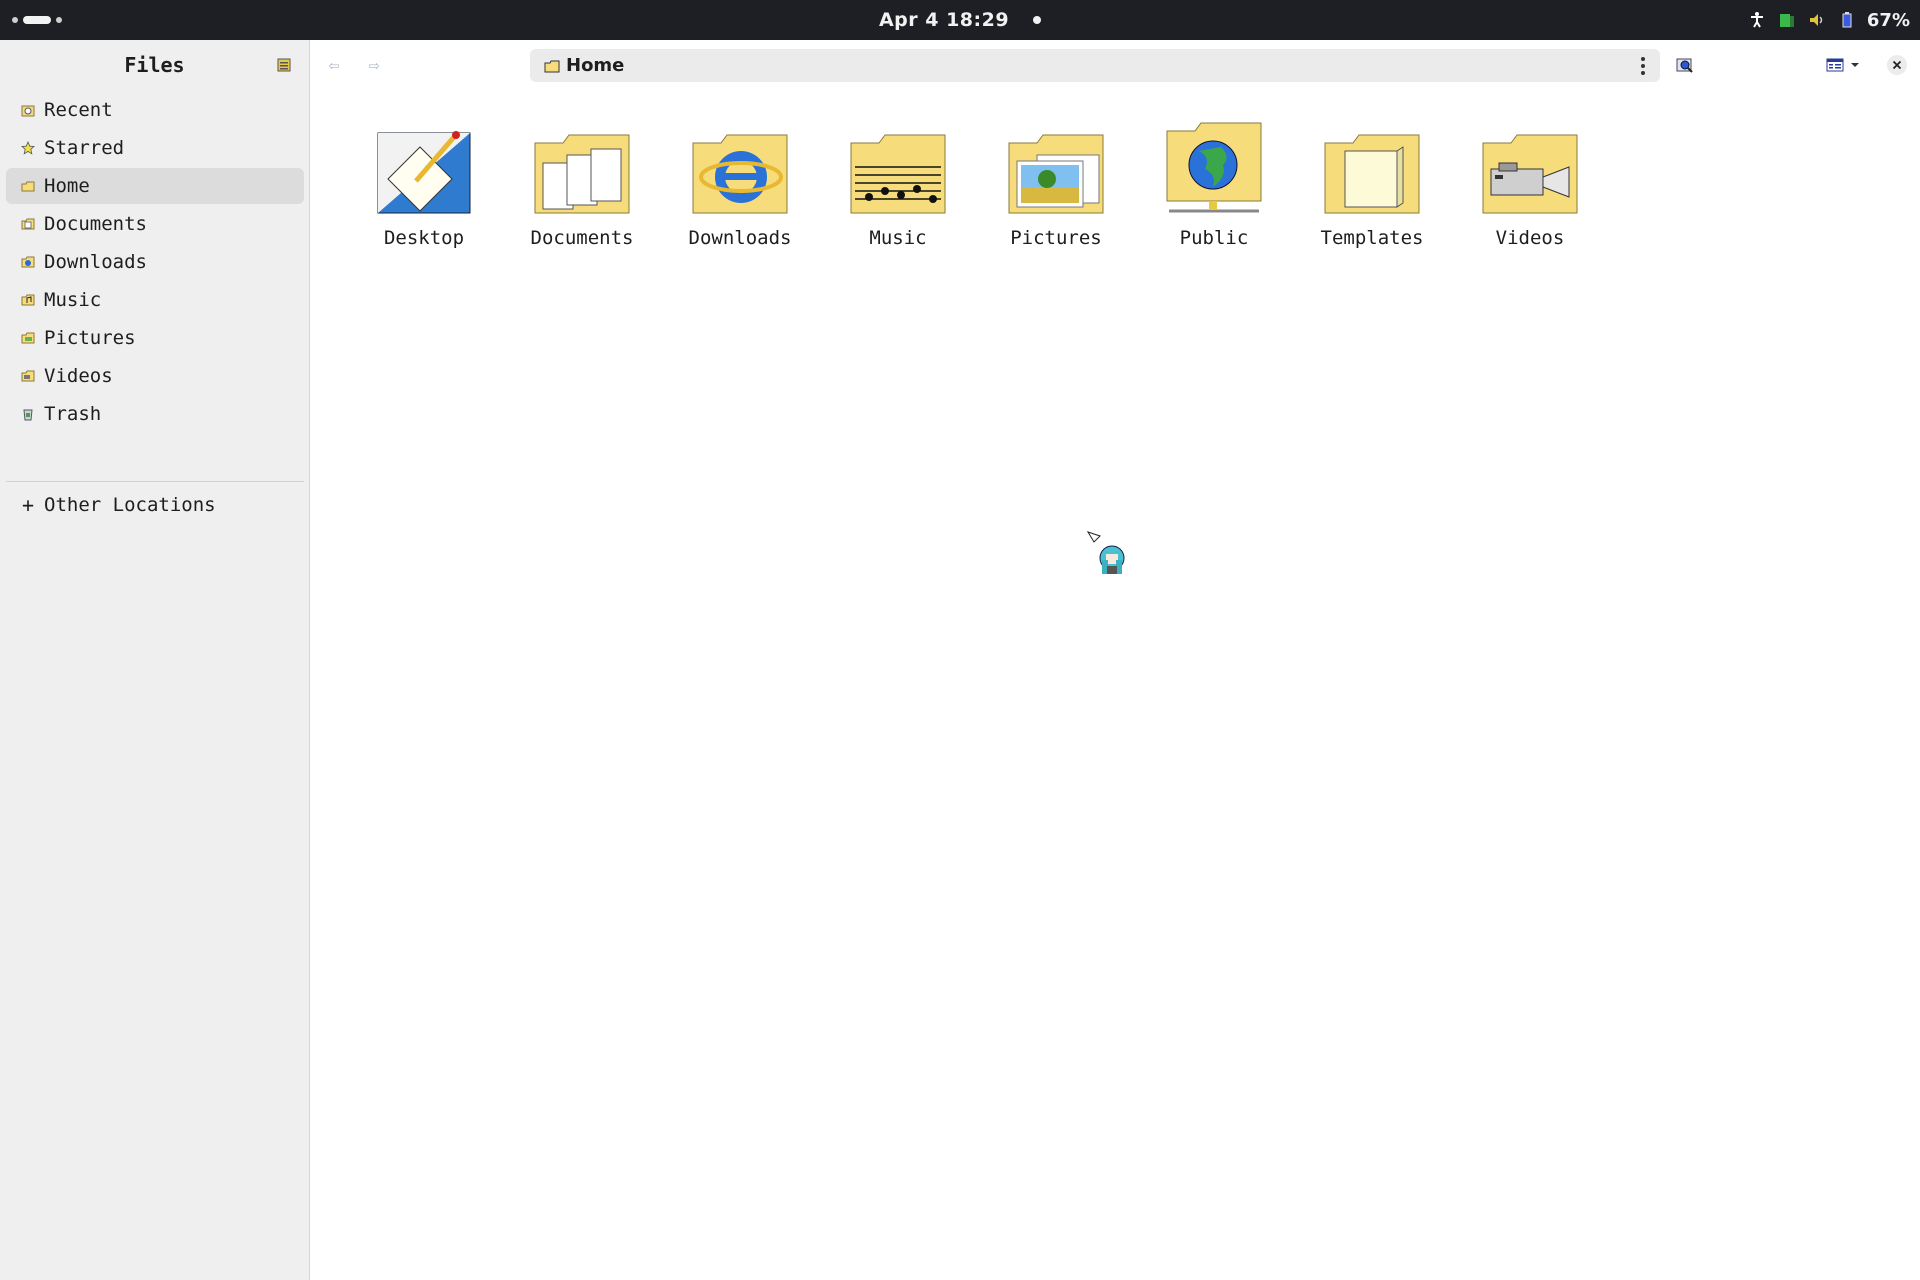 The height and width of the screenshot is (1280, 1920). Describe the element at coordinates (28, 300) in the screenshot. I see `music-icon` at that location.